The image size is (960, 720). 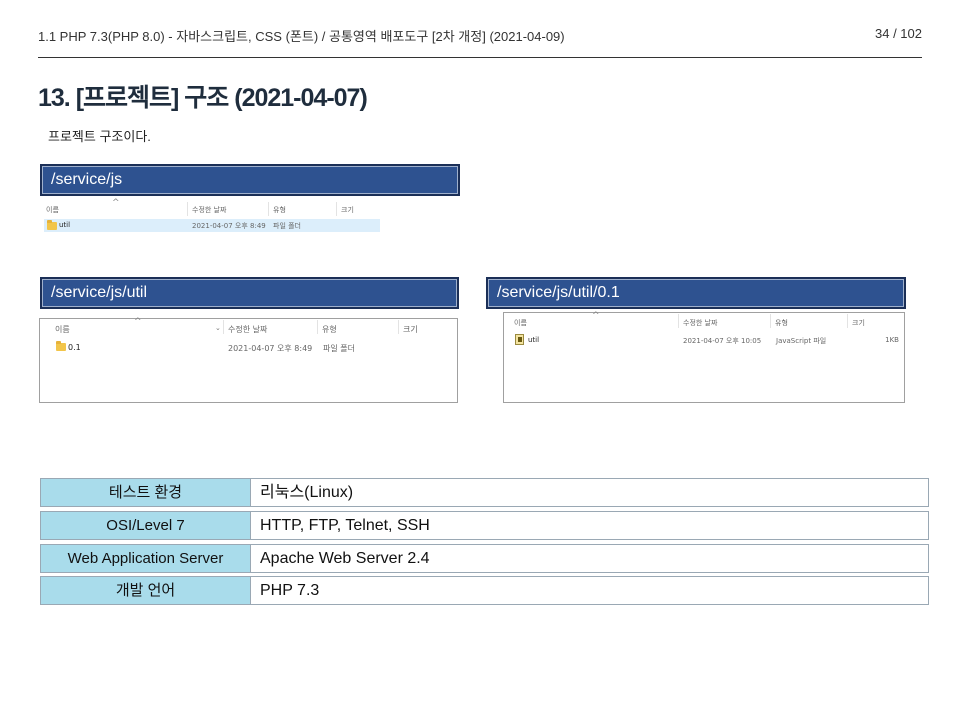 What do you see at coordinates (892, 340) in the screenshot?
I see `file-size: 1KB` at bounding box center [892, 340].